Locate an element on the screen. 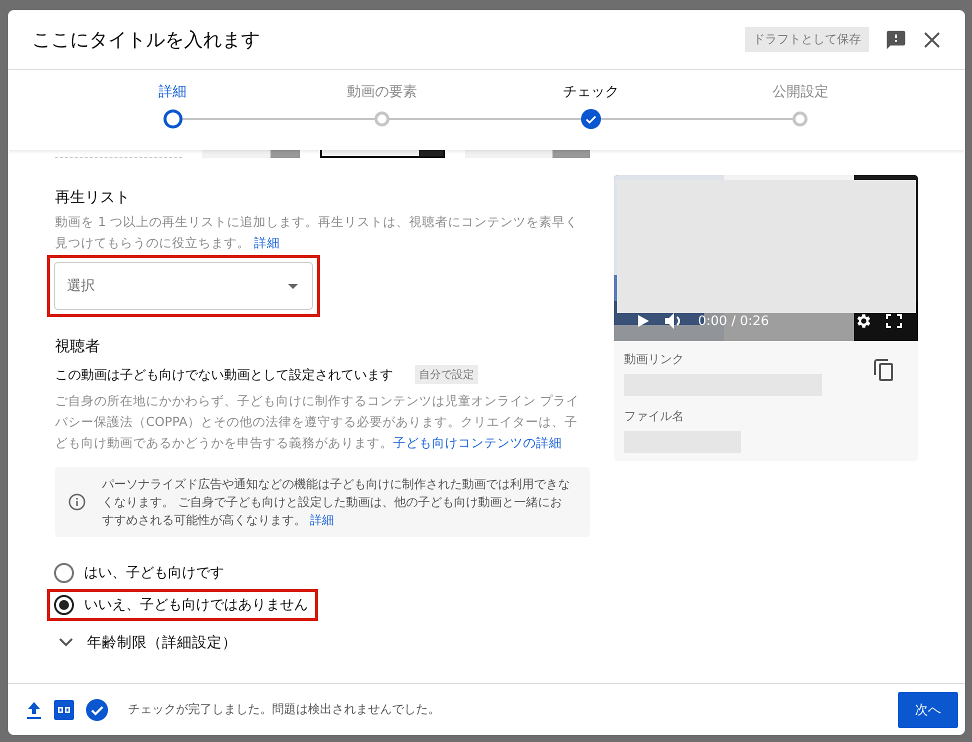 The height and width of the screenshot is (742, 972). next-button: 次へ is located at coordinates (928, 710).